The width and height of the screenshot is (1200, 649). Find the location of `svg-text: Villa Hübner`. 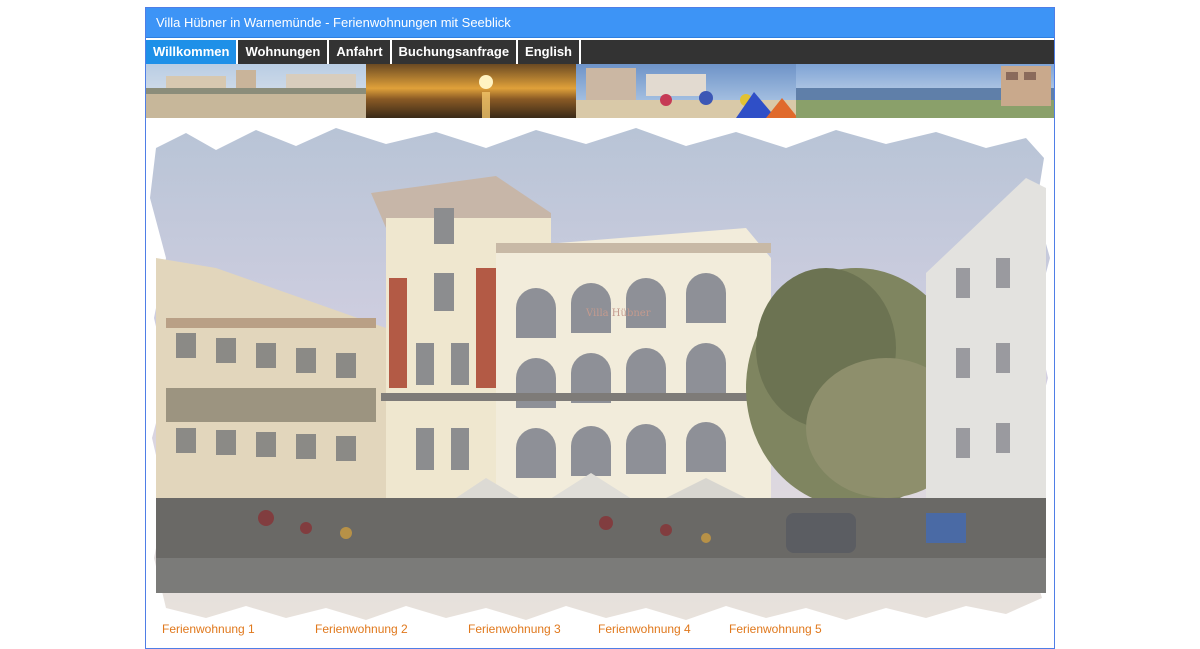

svg-text: Villa Hübner is located at coordinates (618, 313).